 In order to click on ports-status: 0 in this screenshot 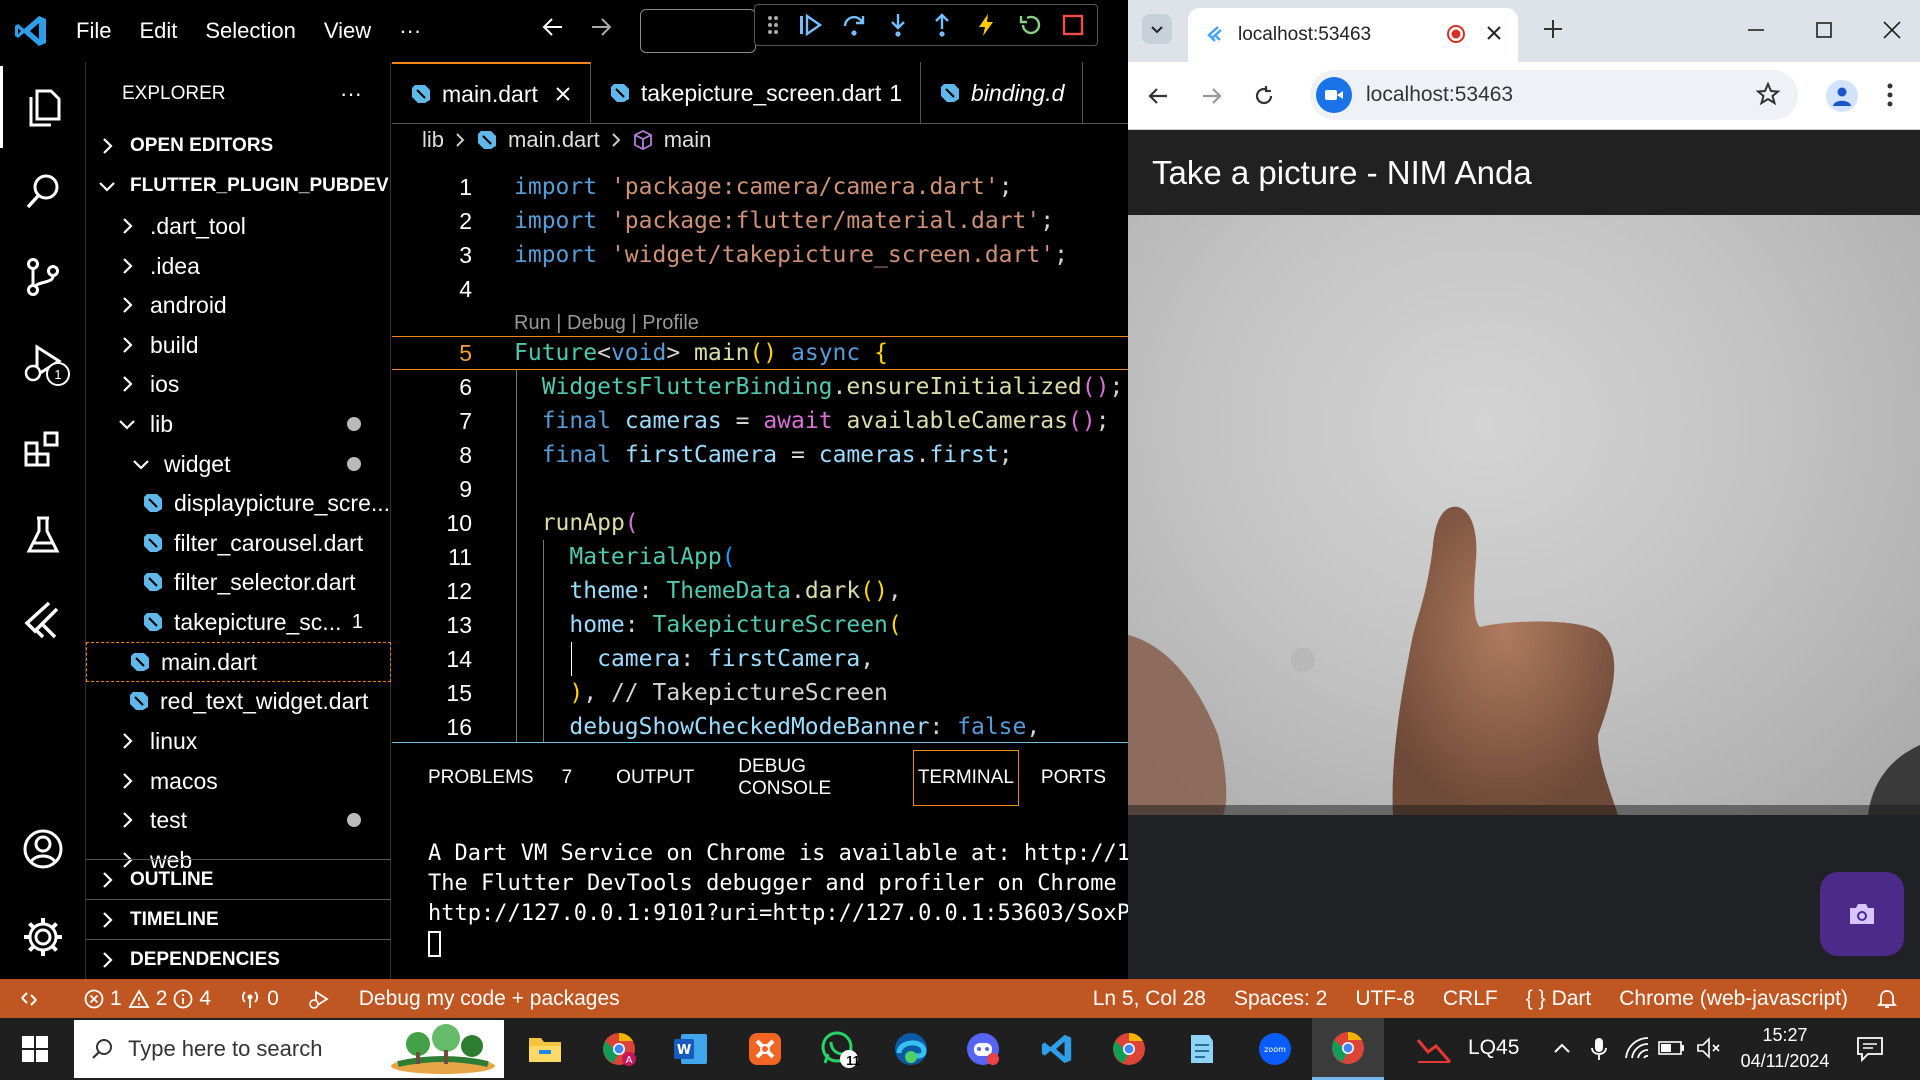, I will do `click(259, 999)`.